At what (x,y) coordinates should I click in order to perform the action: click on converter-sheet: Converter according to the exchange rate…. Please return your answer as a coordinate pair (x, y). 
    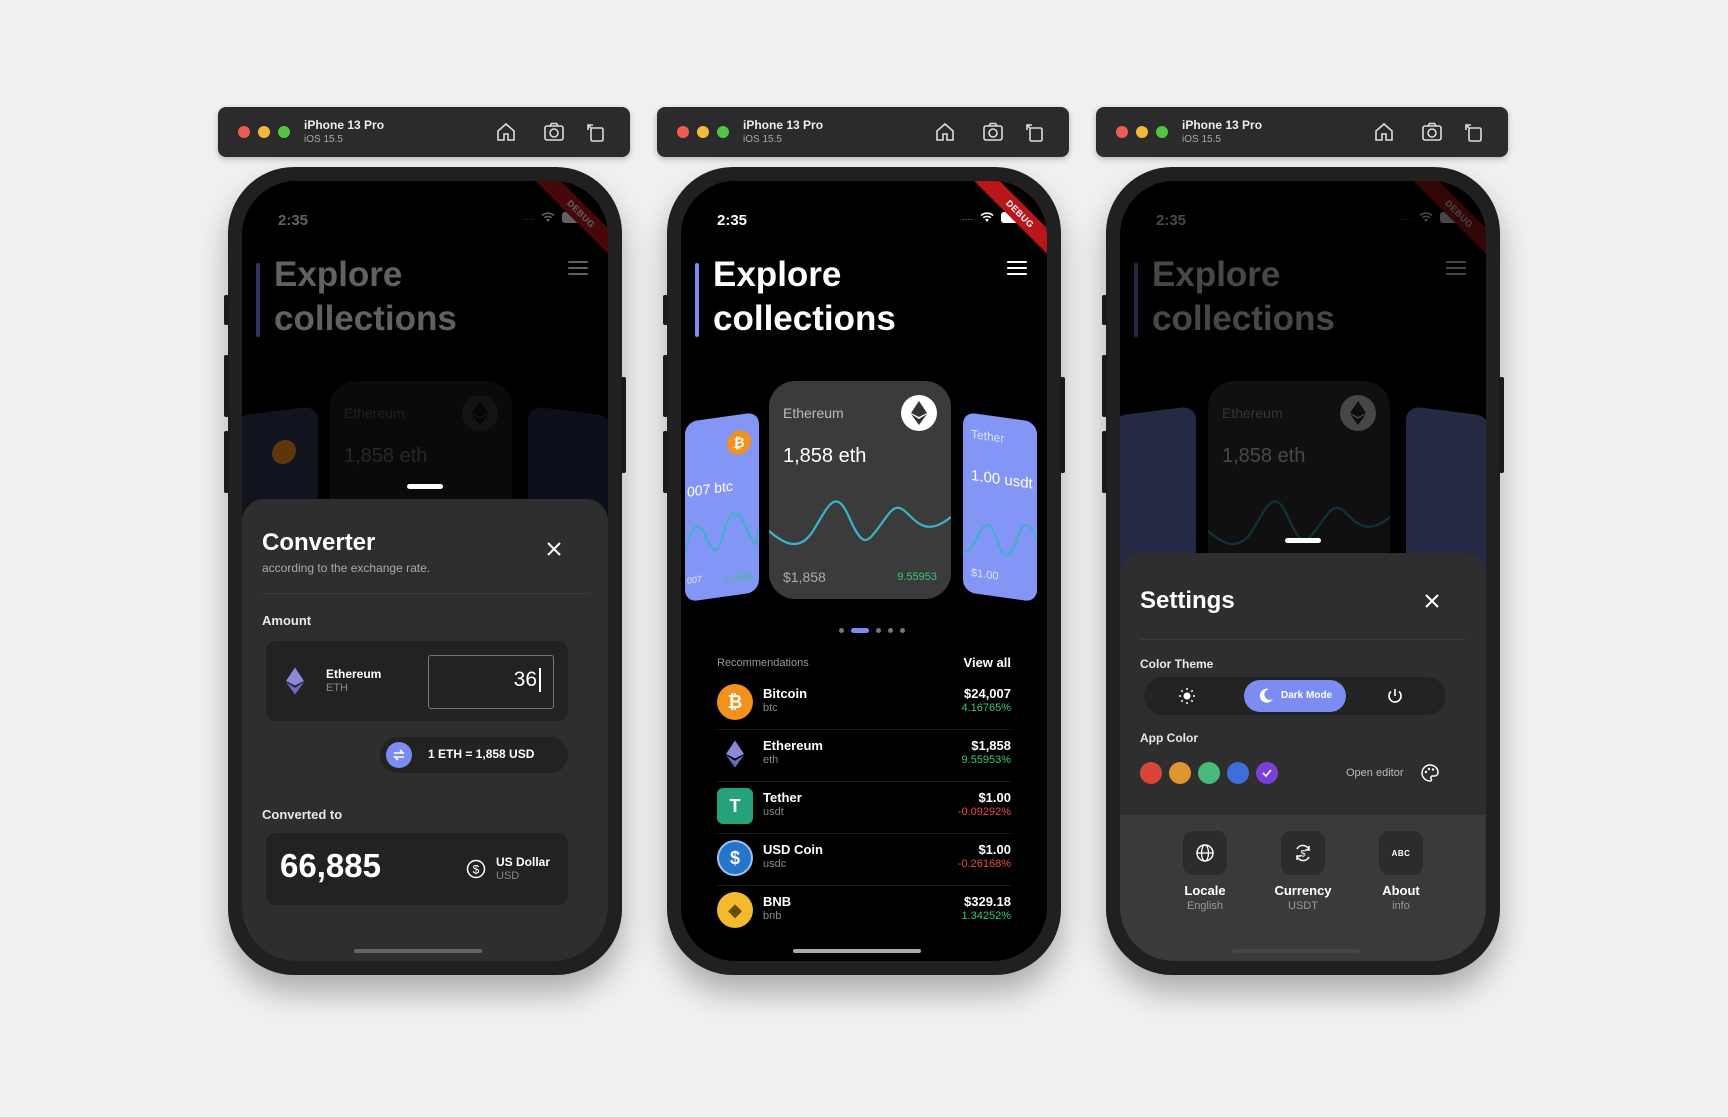
    Looking at the image, I should click on (425, 730).